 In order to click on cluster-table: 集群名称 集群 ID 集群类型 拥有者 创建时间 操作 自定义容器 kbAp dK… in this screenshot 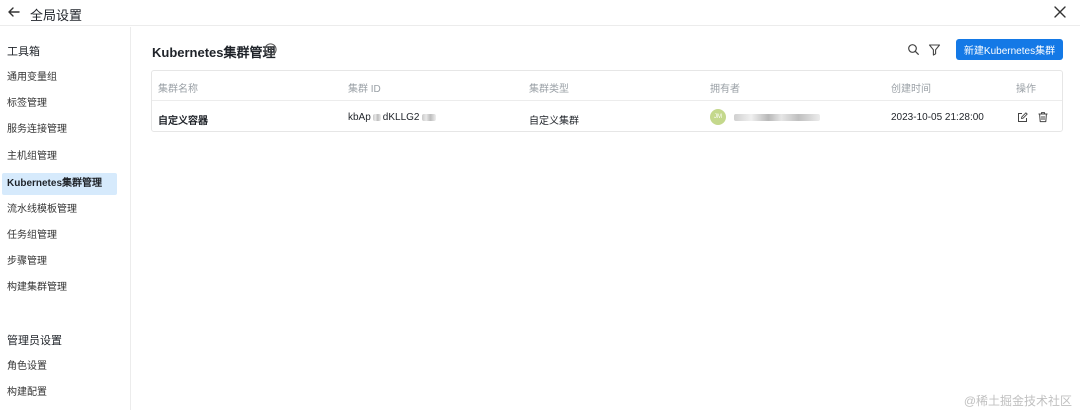, I will do `click(607, 101)`.